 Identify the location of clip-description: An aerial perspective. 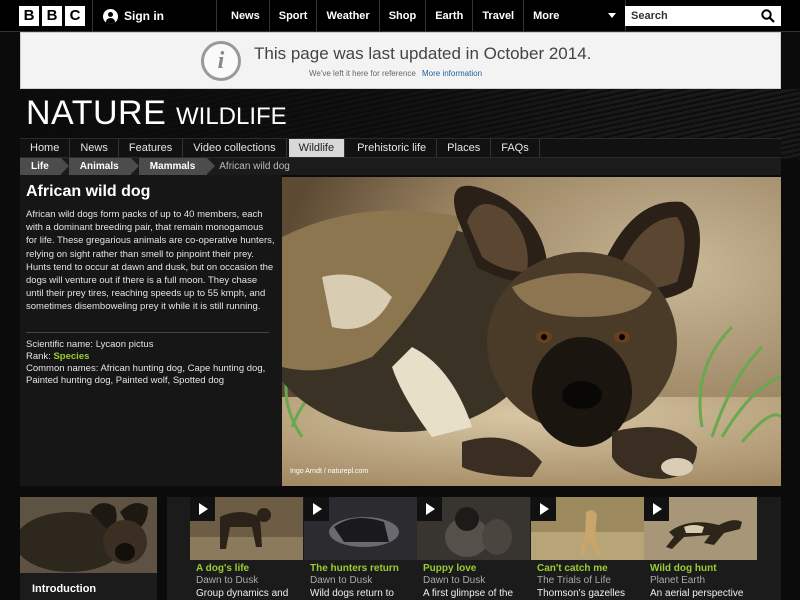
(697, 593).